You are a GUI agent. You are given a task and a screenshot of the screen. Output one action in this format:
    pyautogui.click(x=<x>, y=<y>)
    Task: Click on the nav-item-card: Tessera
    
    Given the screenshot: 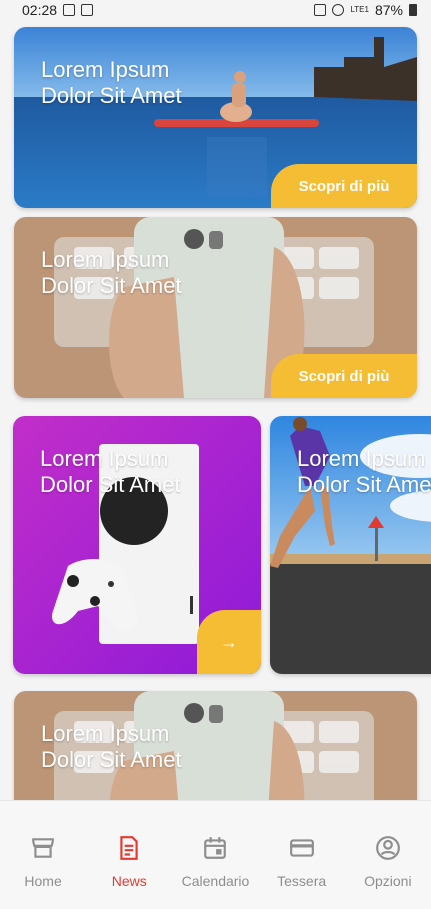 What is the action you would take?
    pyautogui.click(x=302, y=845)
    